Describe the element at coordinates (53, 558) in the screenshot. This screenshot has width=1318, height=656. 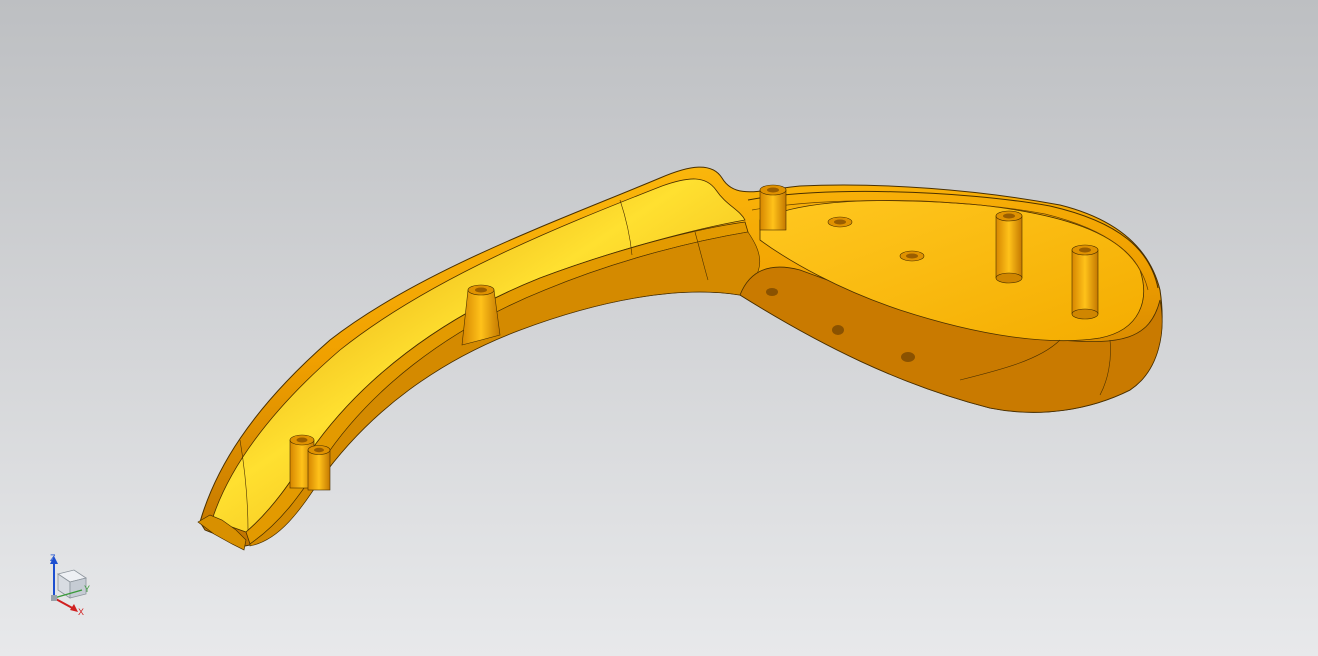
I see `z-axis-label: Z` at that location.